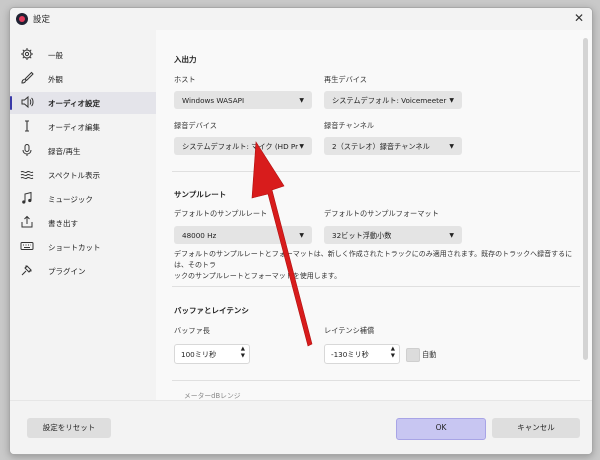 This screenshot has width=600, height=460. I want to click on ok-button: OK, so click(441, 429).